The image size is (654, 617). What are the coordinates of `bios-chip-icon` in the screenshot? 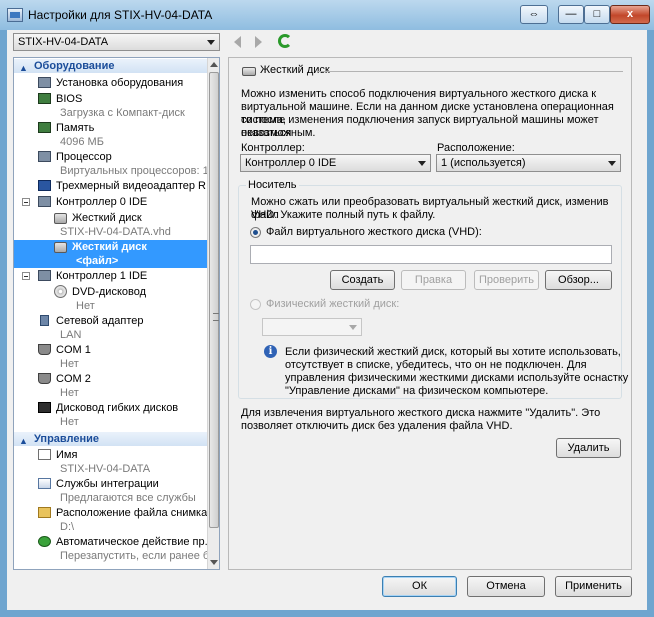 It's located at (44, 98).